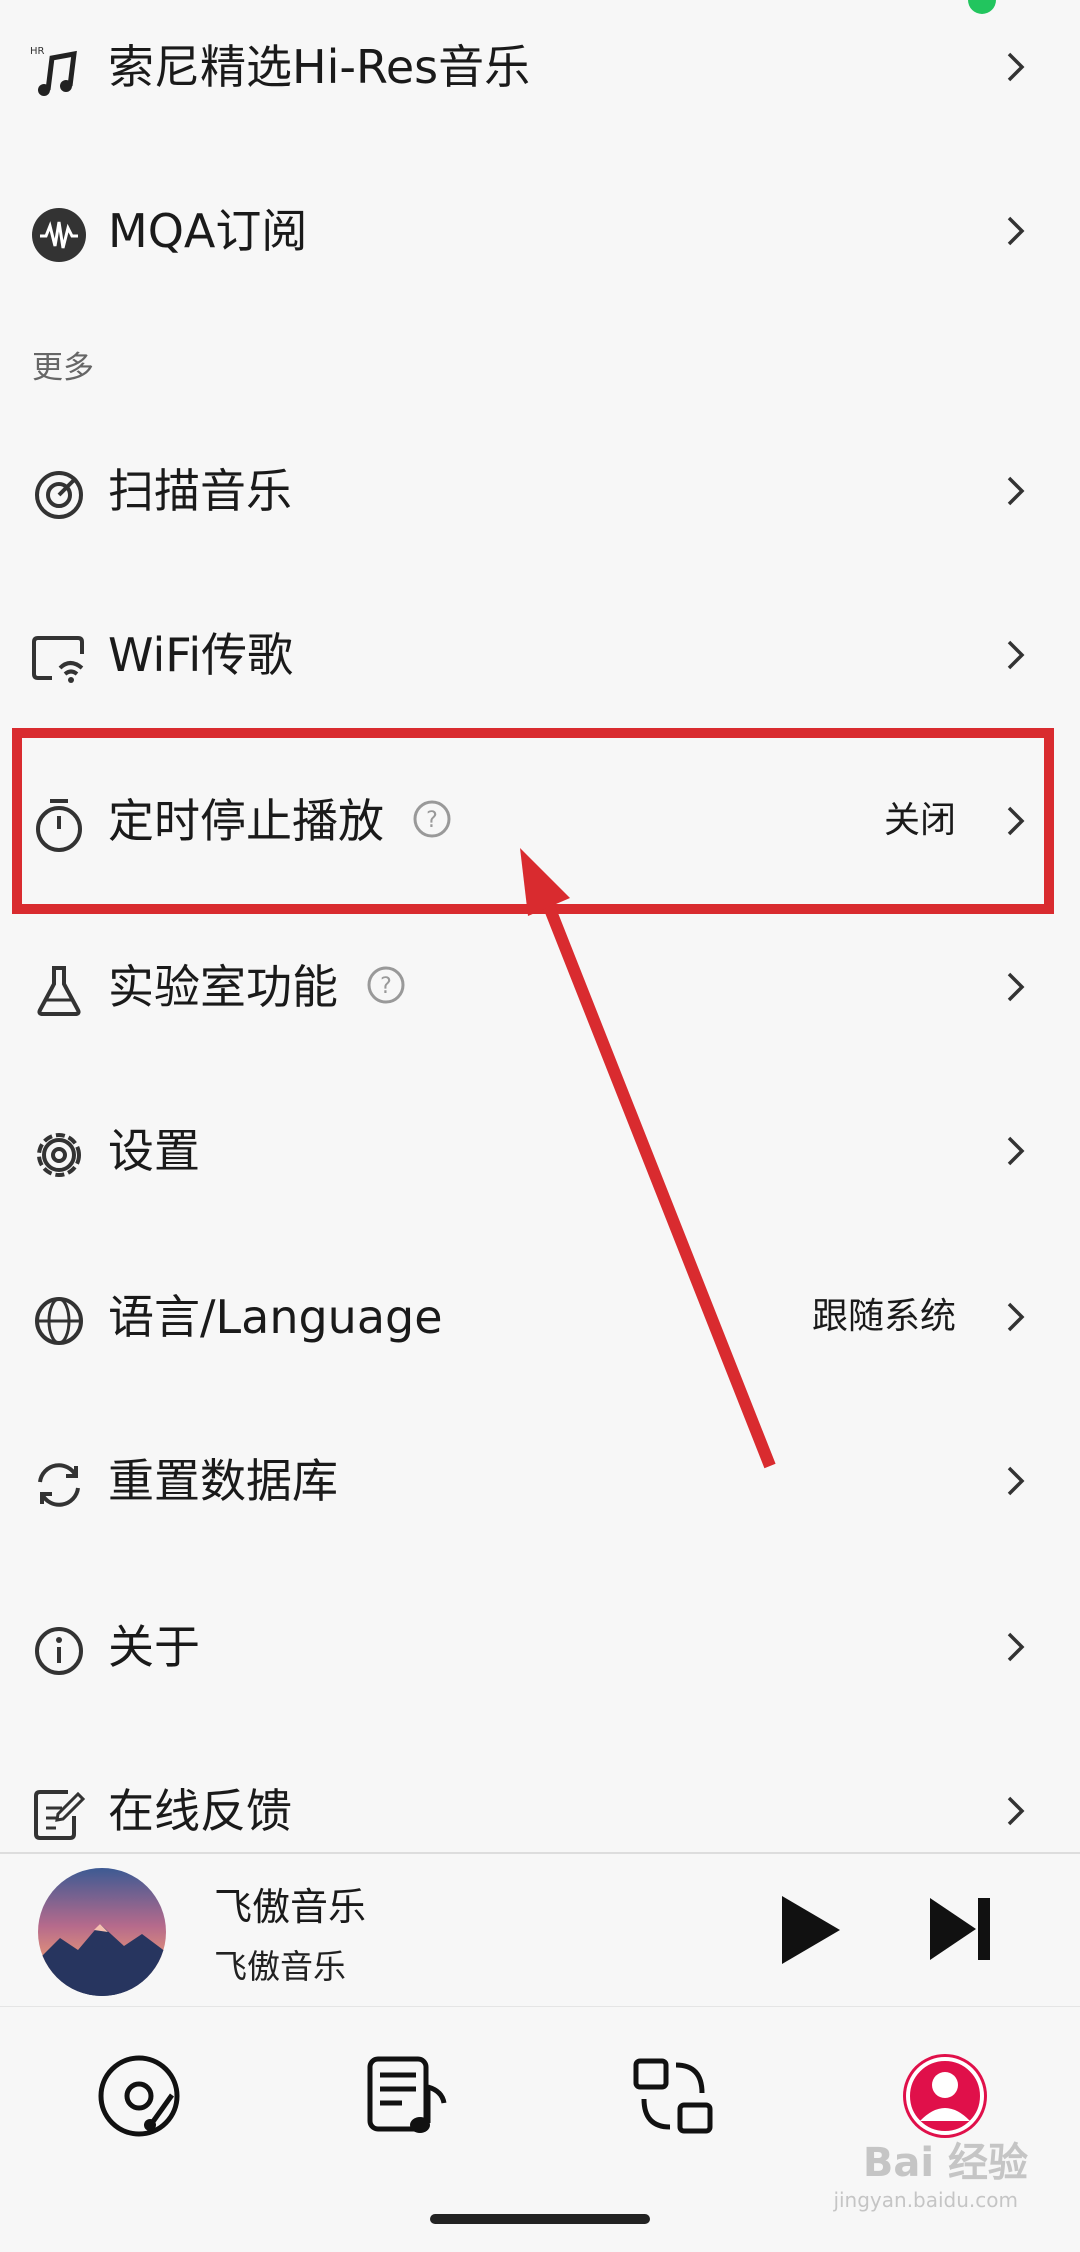 Image resolution: width=1080 pixels, height=2252 pixels. Describe the element at coordinates (59, 1651) in the screenshot. I see `info-icon` at that location.